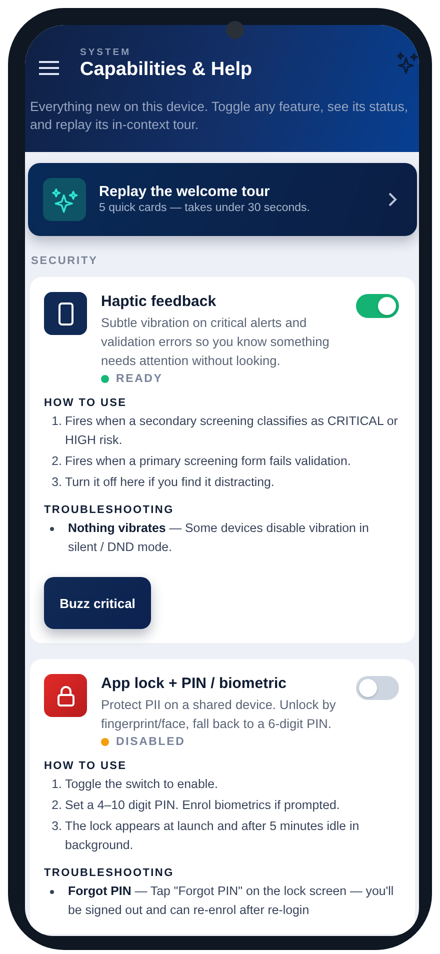  Describe the element at coordinates (202, 805) in the screenshot. I see `step-text: Set a 4–10 digit PIN. Enrol biometrics if prompted.` at that location.